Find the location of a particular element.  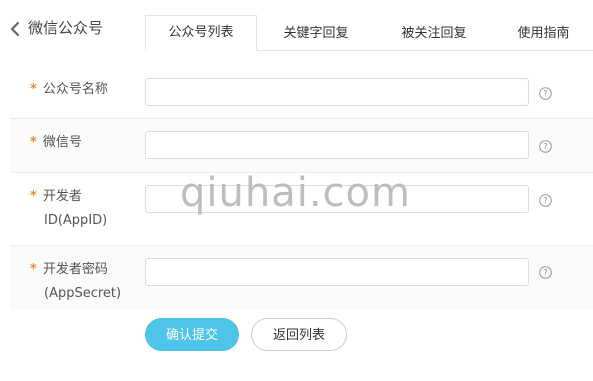

page-title: 微信公众号 is located at coordinates (66, 28).